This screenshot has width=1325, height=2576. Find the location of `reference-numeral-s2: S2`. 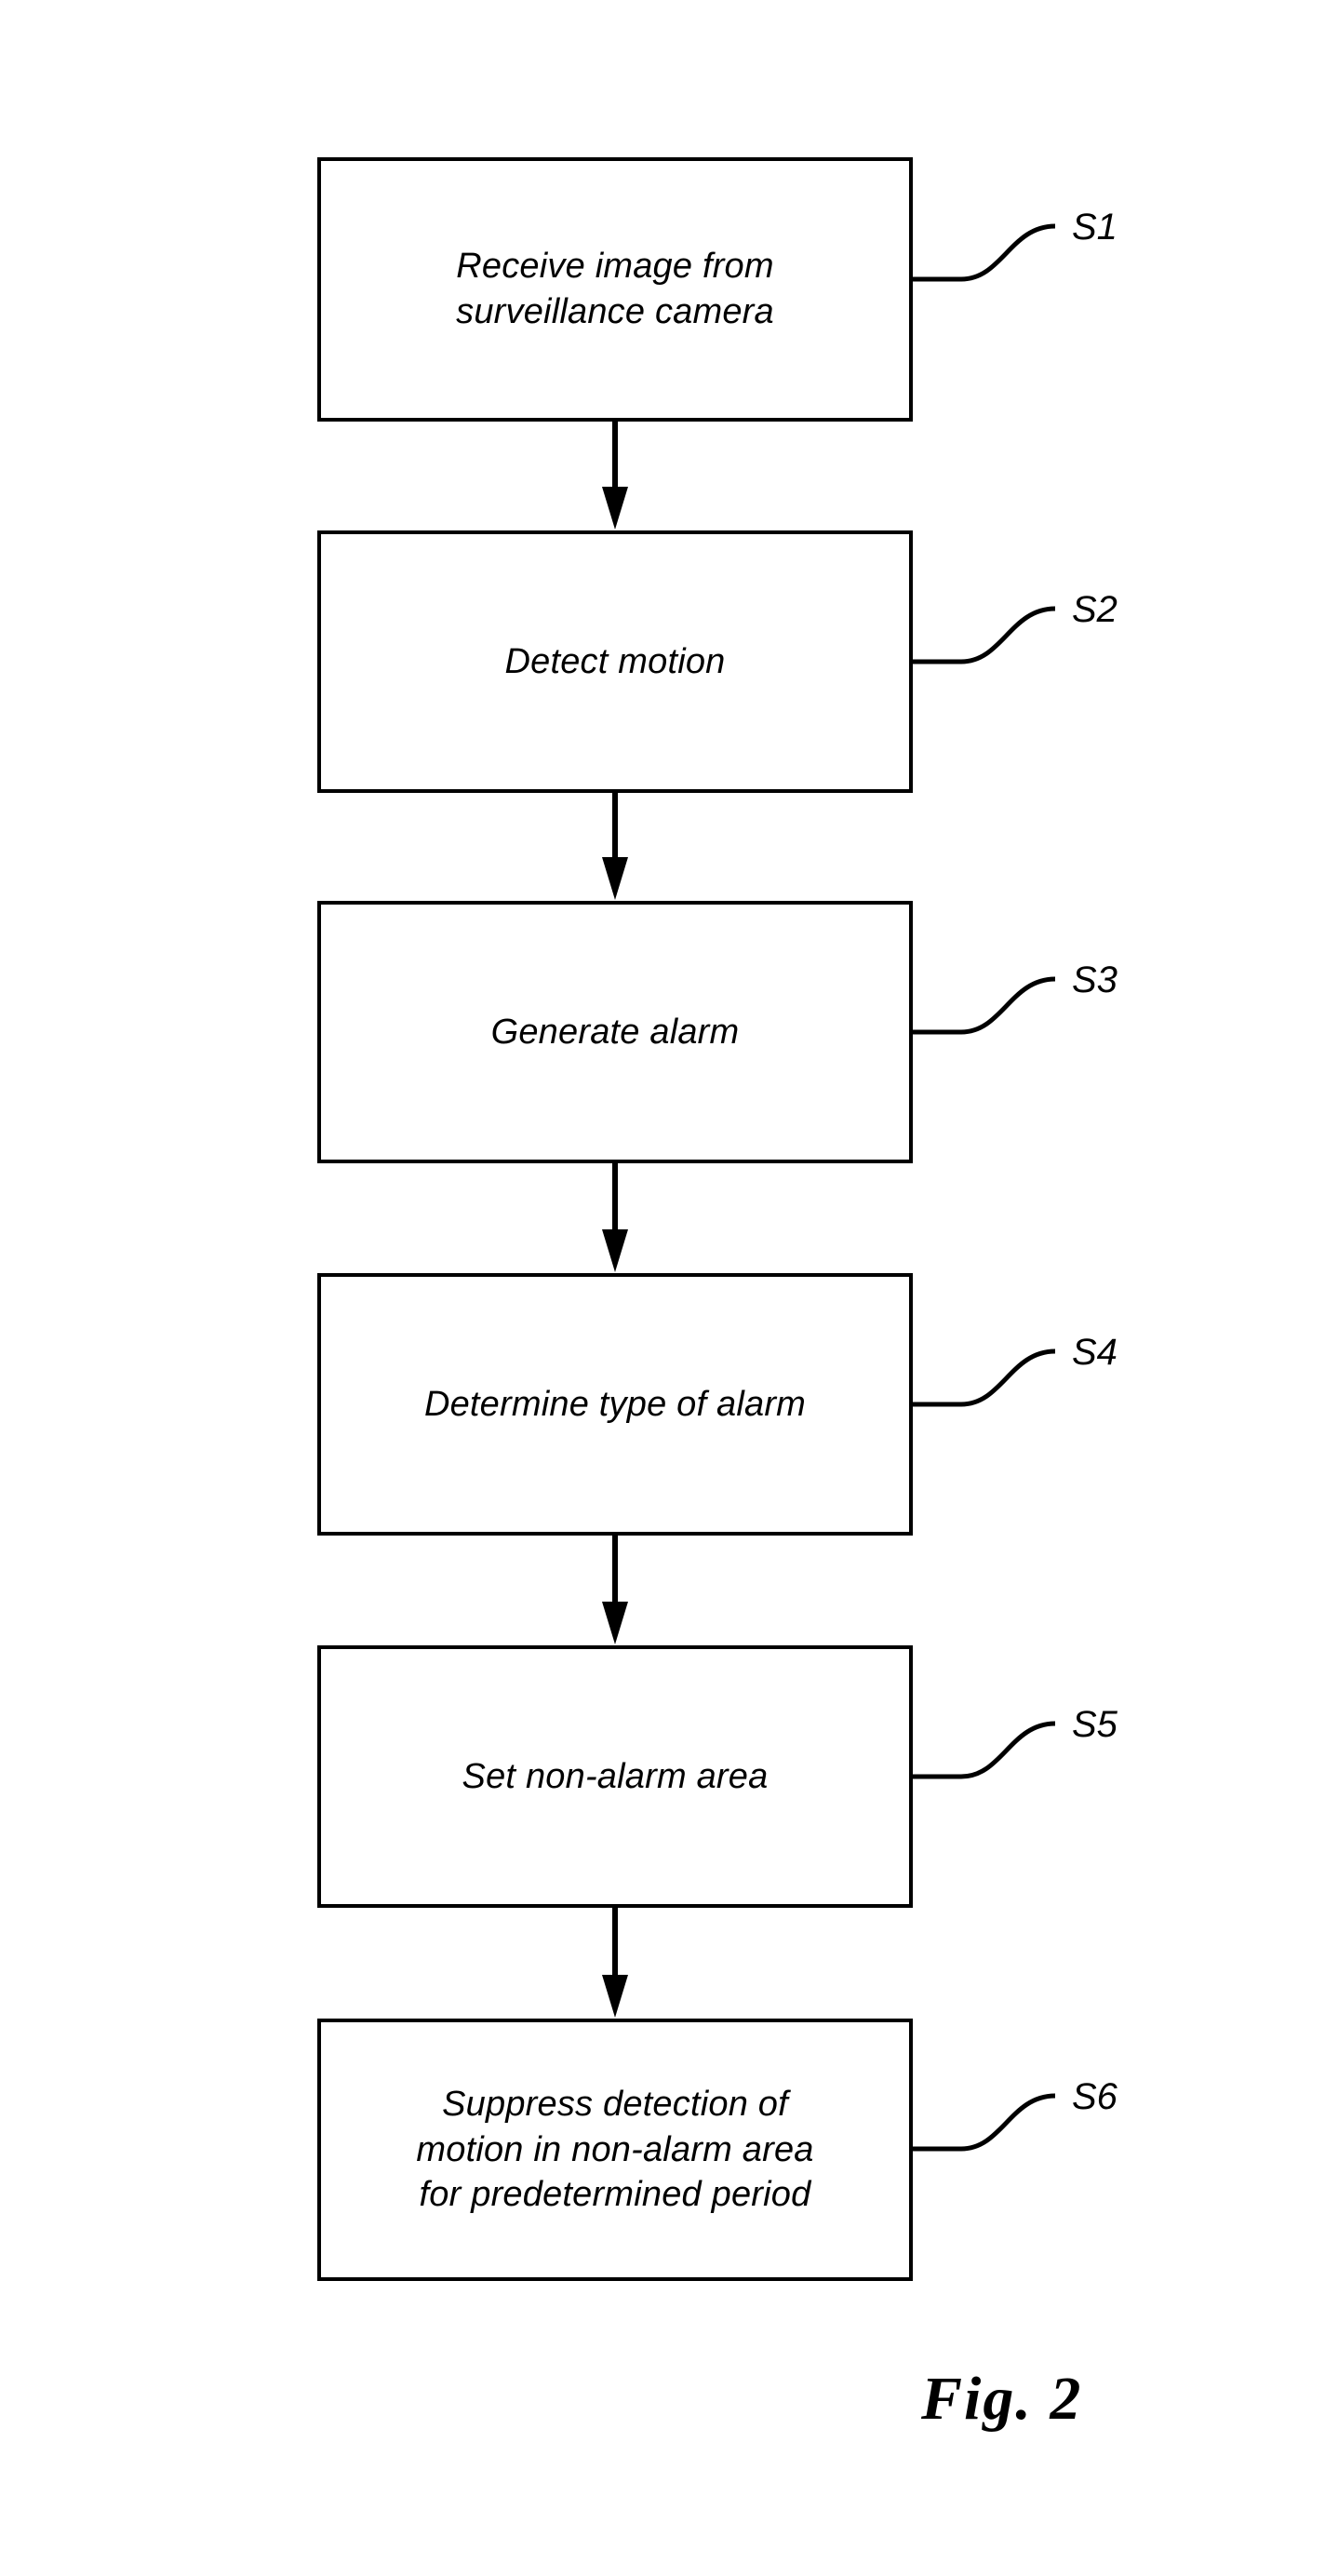

reference-numeral-s2: S2 is located at coordinates (1095, 609).